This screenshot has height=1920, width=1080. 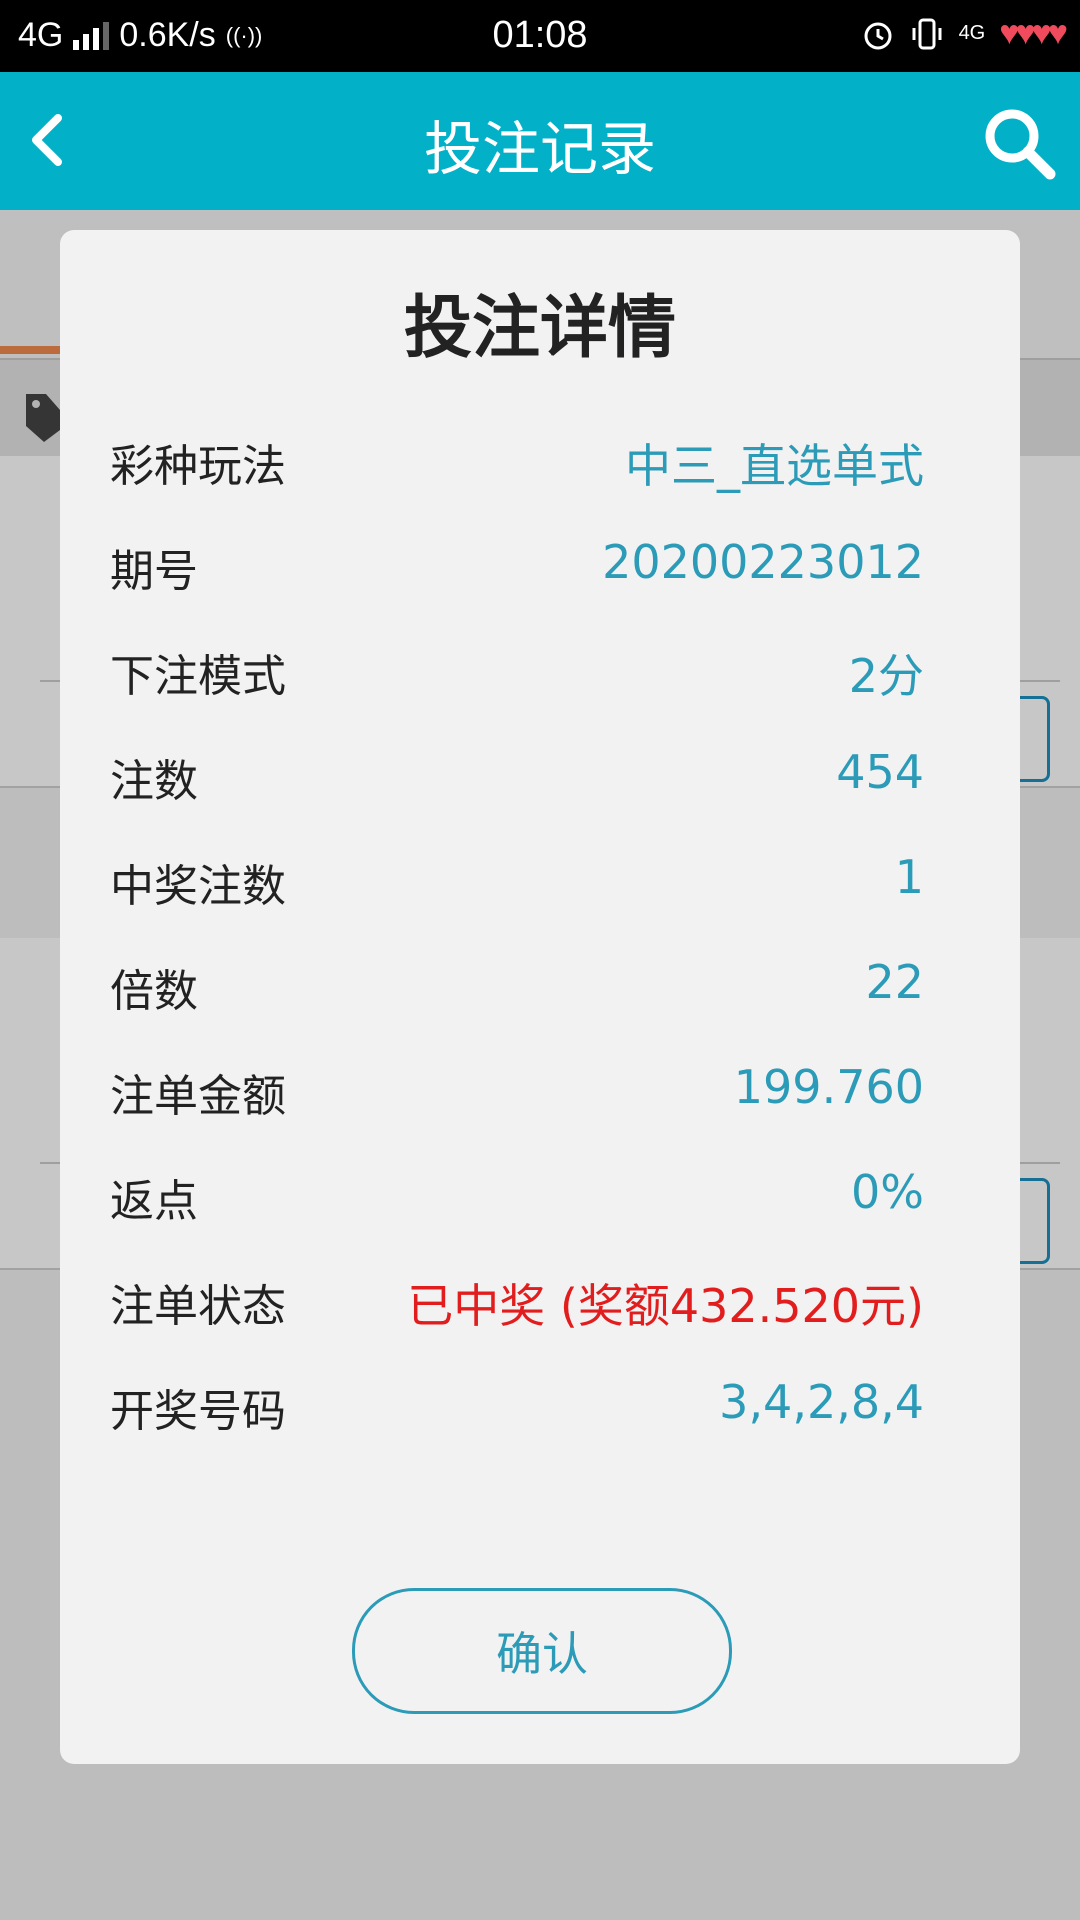 What do you see at coordinates (154, 991) in the screenshot?
I see `row-label: 倍数` at bounding box center [154, 991].